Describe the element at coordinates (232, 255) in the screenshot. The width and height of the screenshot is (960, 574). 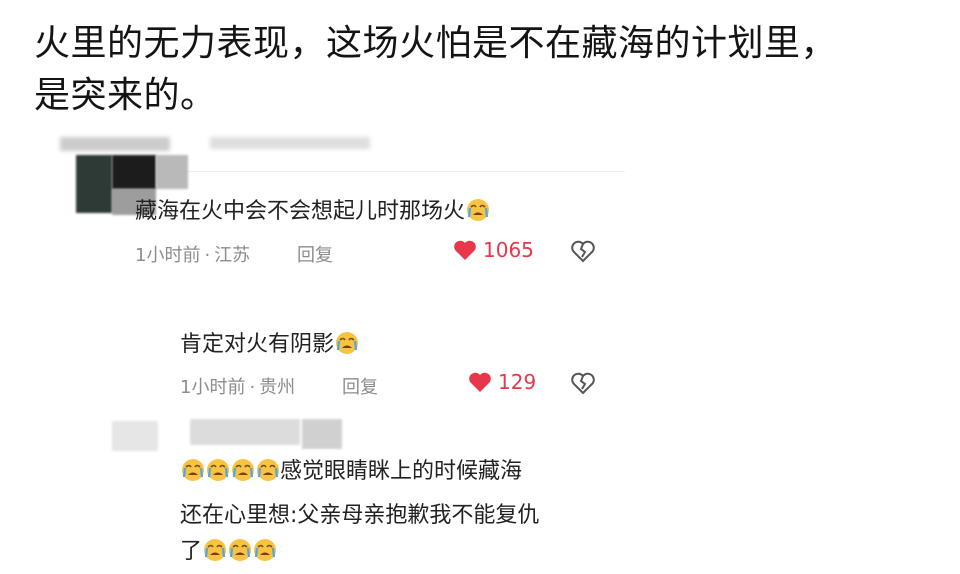
I see `comment-location: 江苏` at that location.